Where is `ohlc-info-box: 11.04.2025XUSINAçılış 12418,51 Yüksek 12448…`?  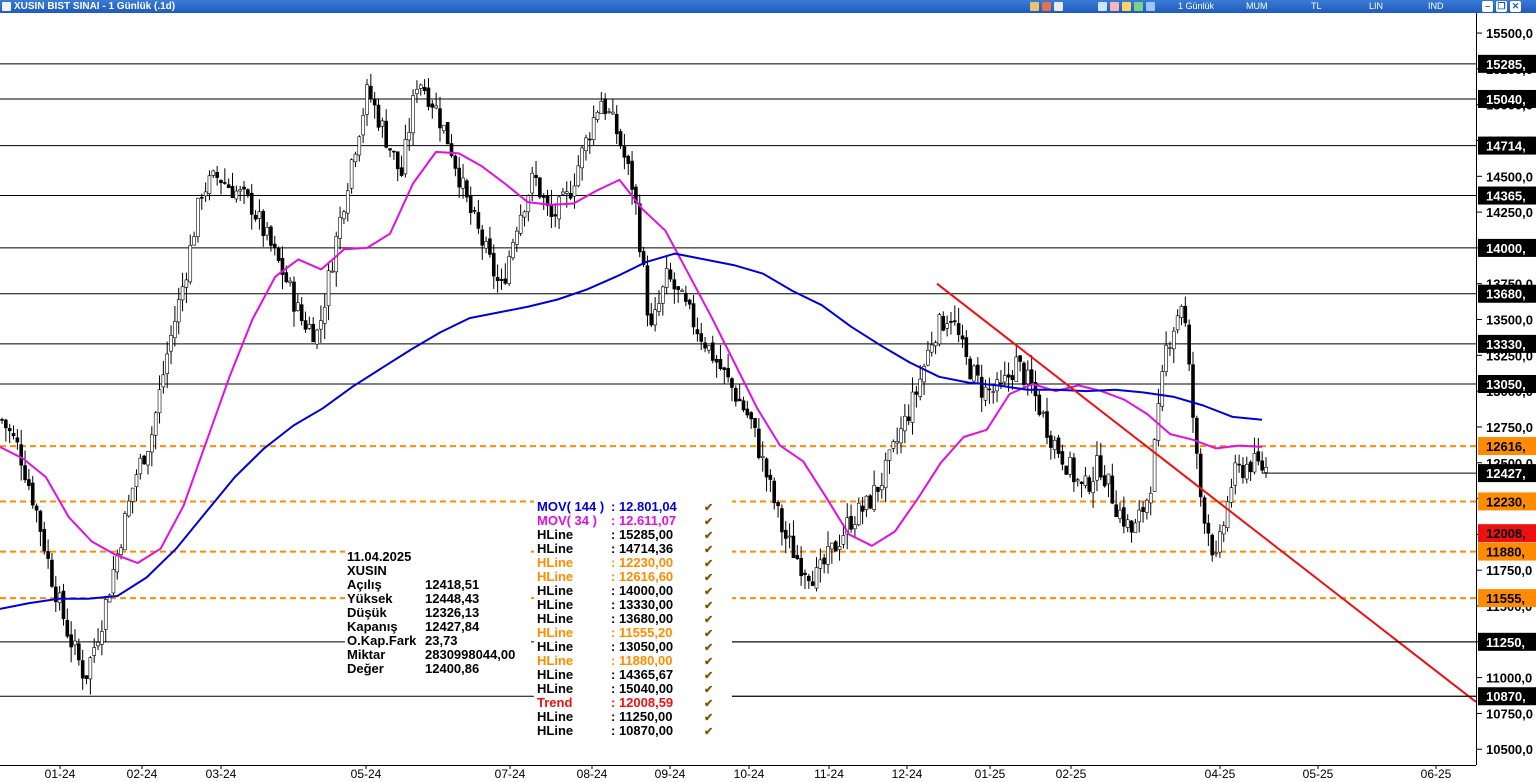
ohlc-info-box: 11.04.2025XUSINAçılış 12418,51 Yüksek 12448… is located at coordinates (438, 614).